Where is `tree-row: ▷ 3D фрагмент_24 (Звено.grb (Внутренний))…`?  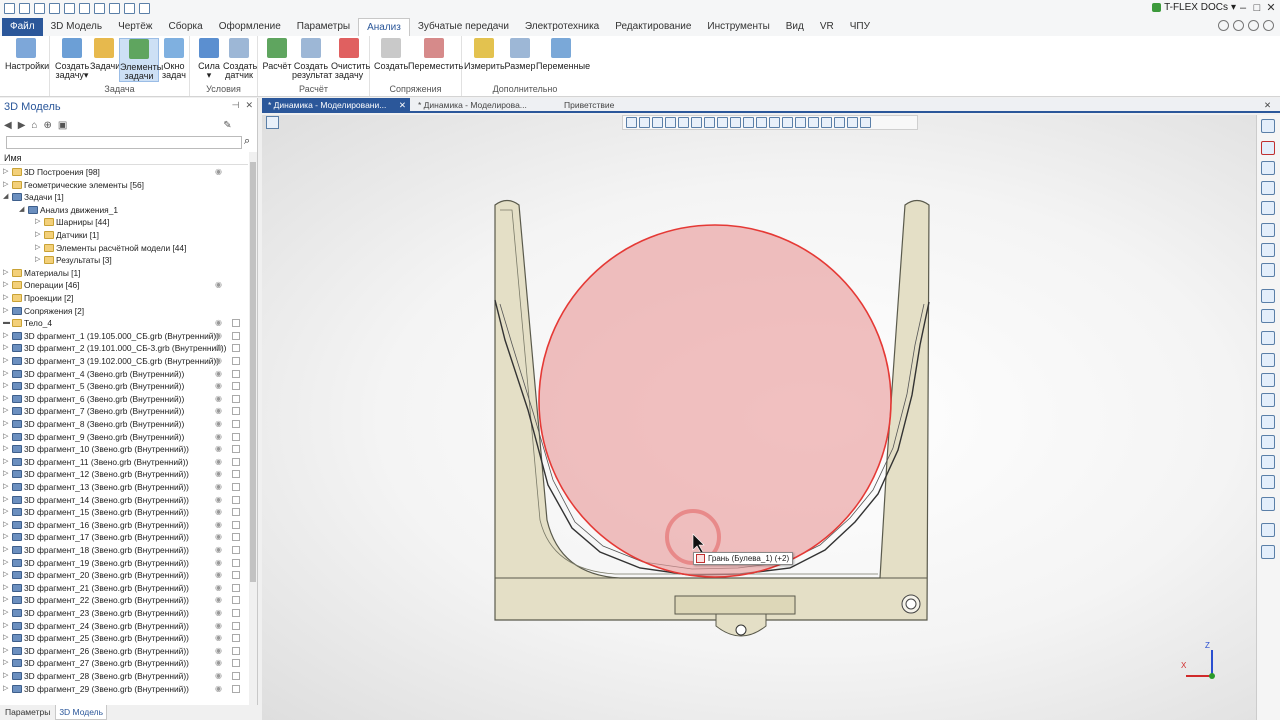 tree-row: ▷ 3D фрагмент_24 (Звено.grb (Внутренний))… is located at coordinates (124, 626).